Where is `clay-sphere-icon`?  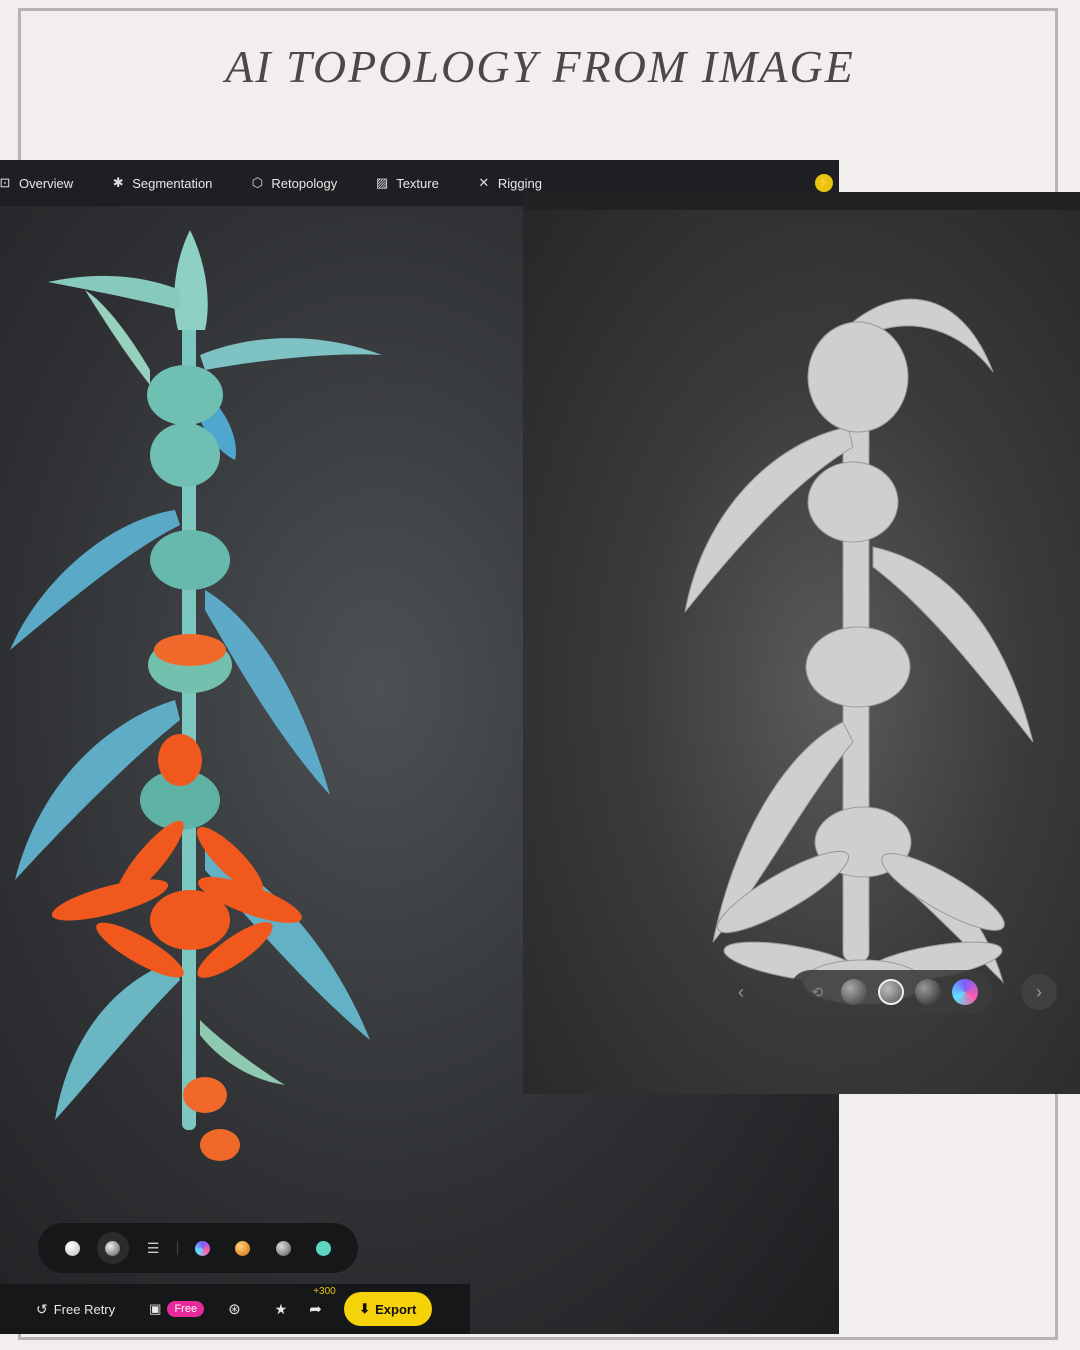
clay-sphere-icon is located at coordinates (113, 1248).